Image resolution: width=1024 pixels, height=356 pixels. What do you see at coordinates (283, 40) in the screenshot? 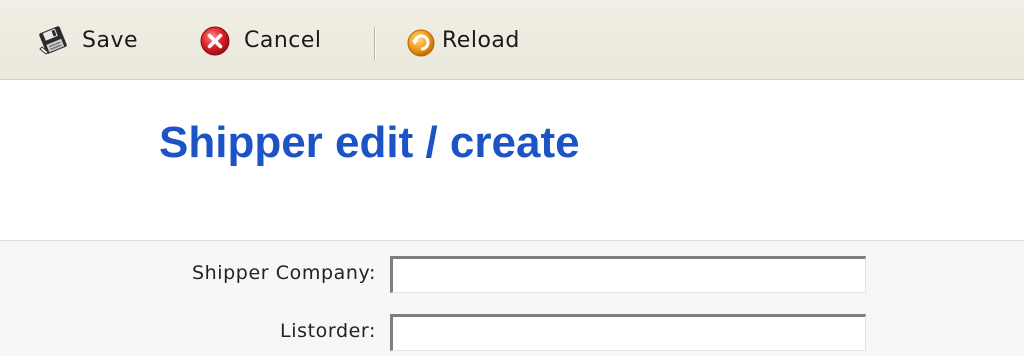
I see `cancel-label: Cancel` at bounding box center [283, 40].